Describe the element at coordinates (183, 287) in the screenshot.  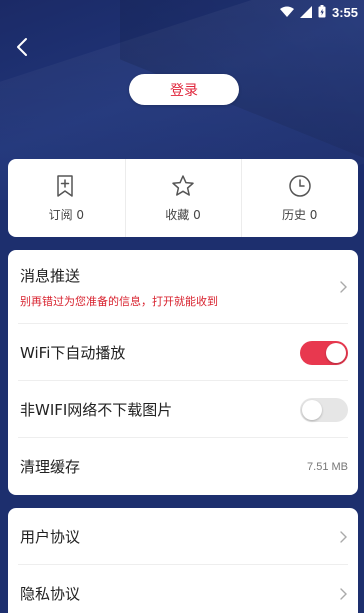
I see `push-notification-row: 消息推送 别再错过为您准备的信息，打开就能收到` at that location.